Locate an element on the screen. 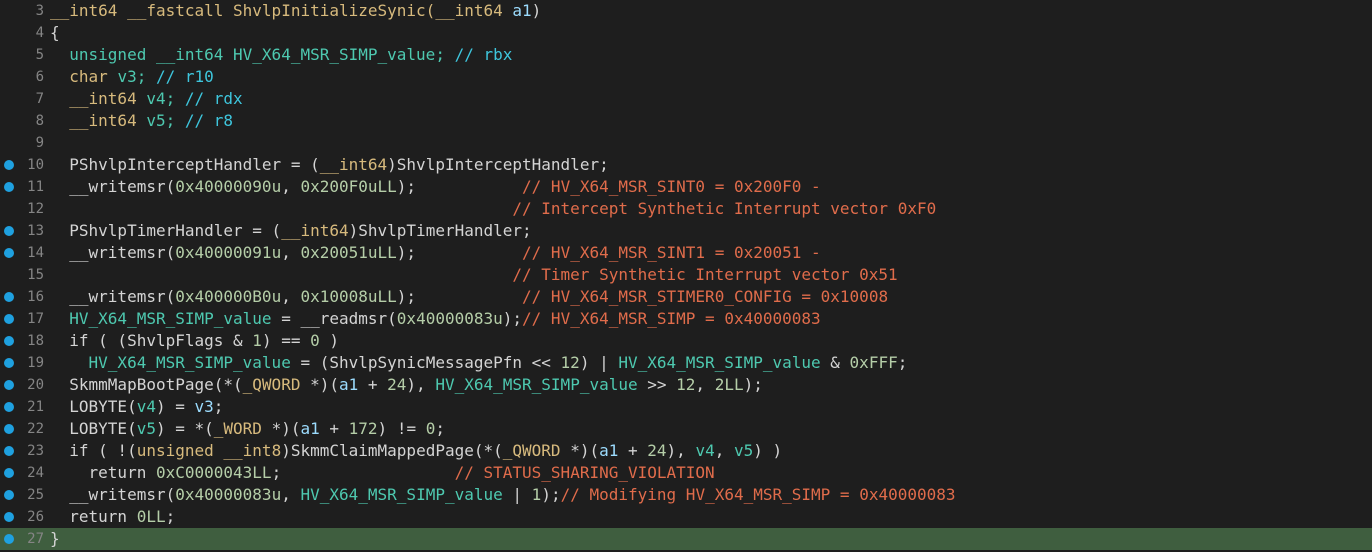  line-gutter: 27 is located at coordinates (24, 539).